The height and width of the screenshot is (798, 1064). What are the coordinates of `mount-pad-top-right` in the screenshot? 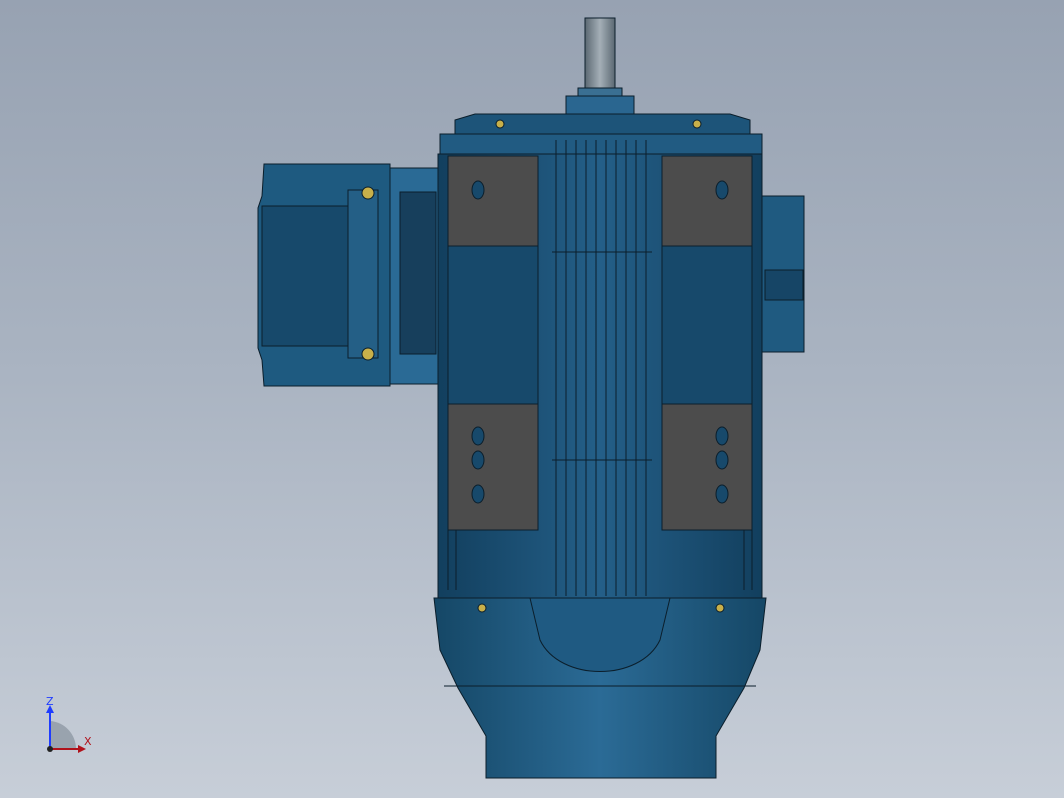 It's located at (707, 201).